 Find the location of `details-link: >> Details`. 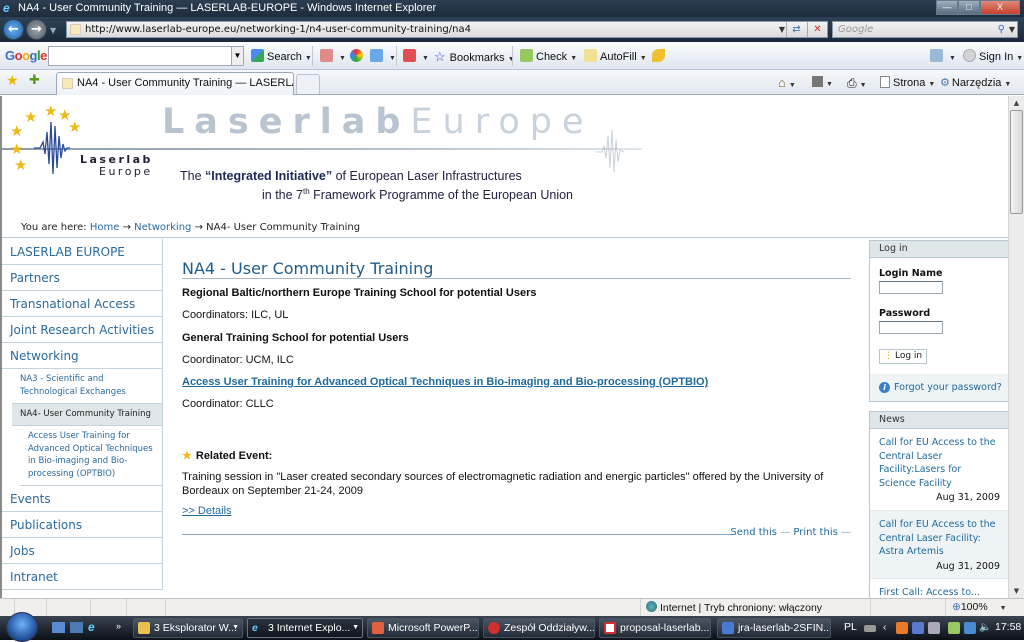

details-link: >> Details is located at coordinates (207, 511).